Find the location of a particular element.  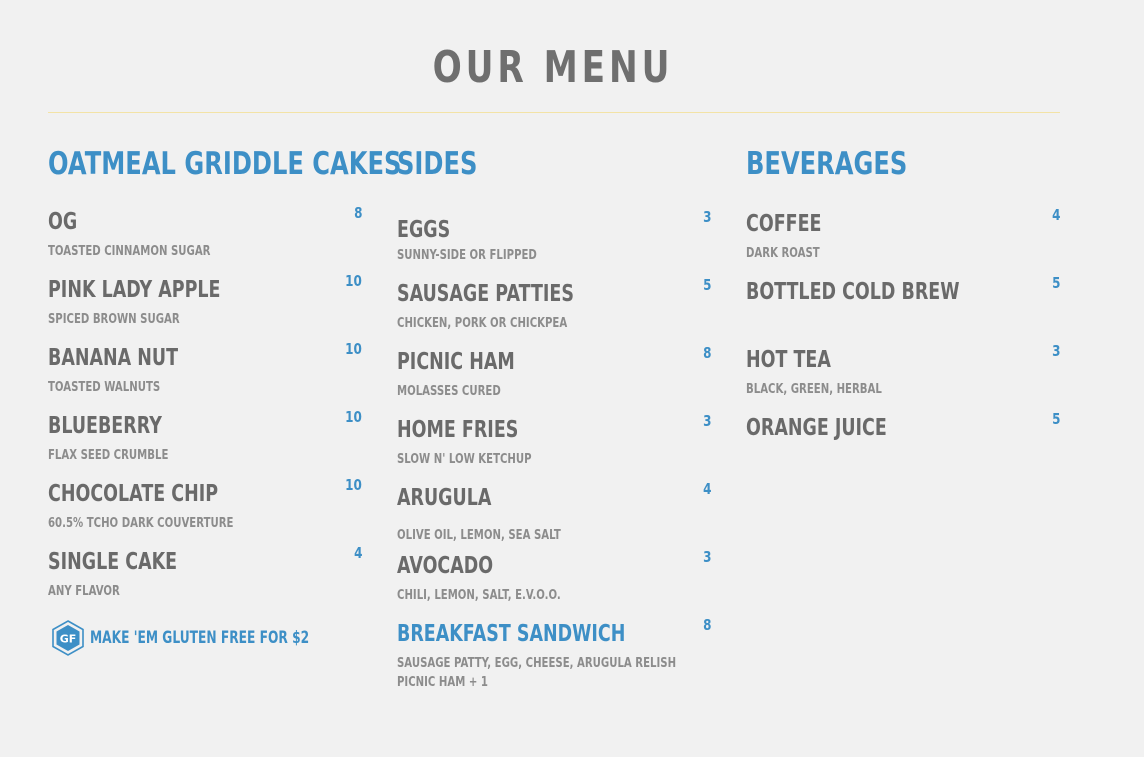

section-heading: SIDES is located at coordinates (437, 164).